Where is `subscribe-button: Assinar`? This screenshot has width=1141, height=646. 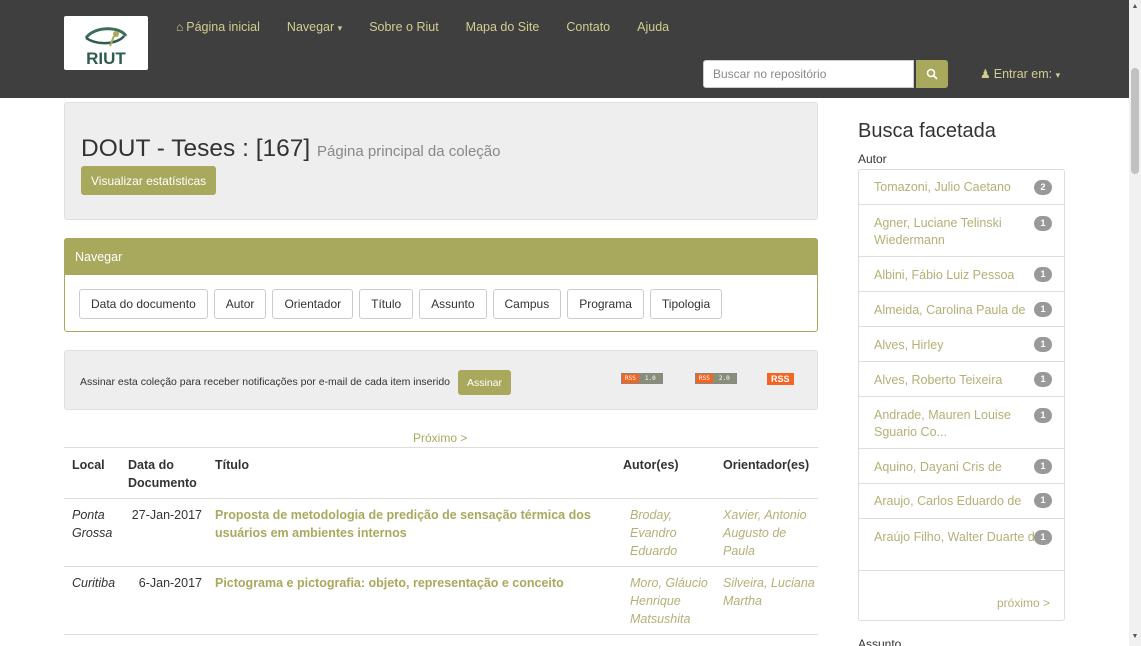 subscribe-button: Assinar is located at coordinates (485, 382).